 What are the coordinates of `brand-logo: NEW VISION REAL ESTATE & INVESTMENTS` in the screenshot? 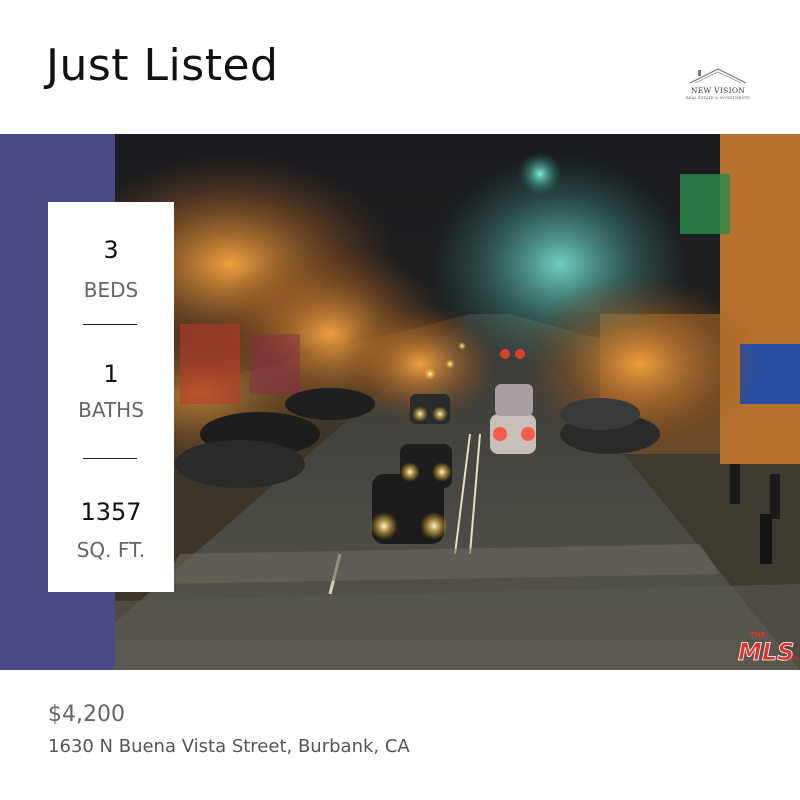 It's located at (718, 86).